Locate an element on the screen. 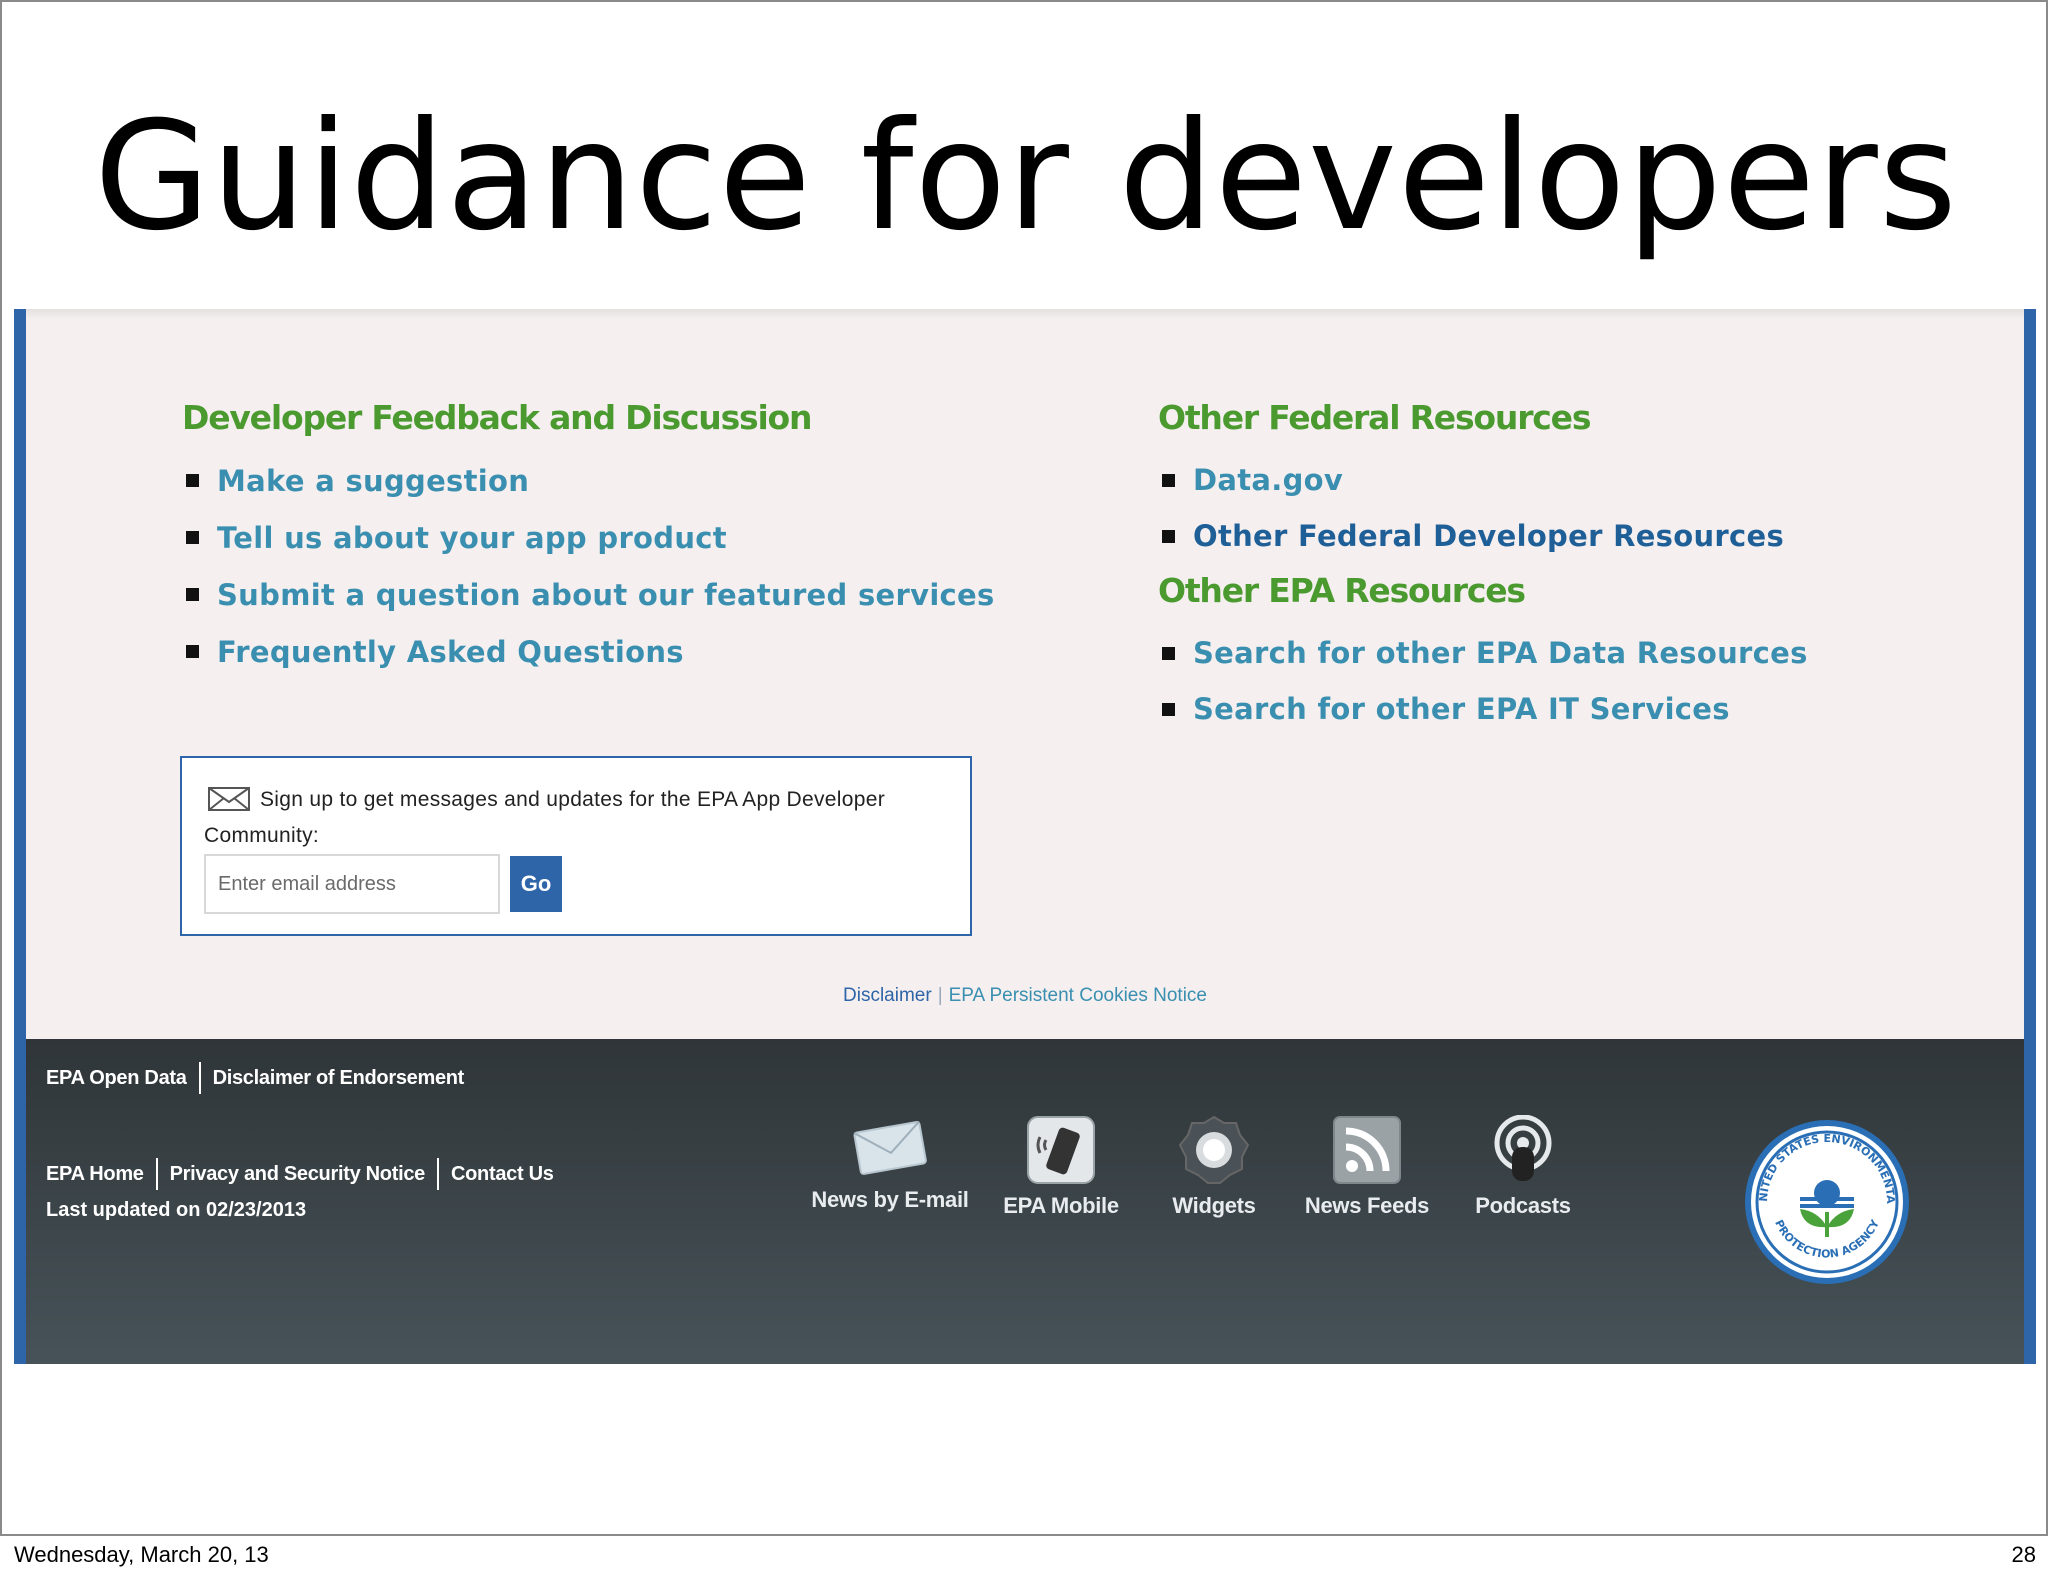  icon-label: EPA Mobile is located at coordinates (1061, 1205).